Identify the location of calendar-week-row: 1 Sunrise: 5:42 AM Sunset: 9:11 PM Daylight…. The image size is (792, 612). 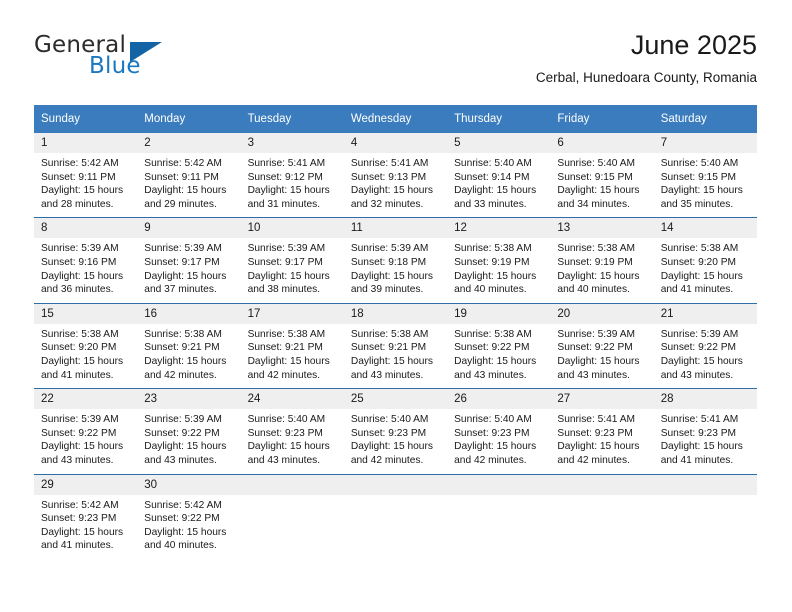
(395, 175).